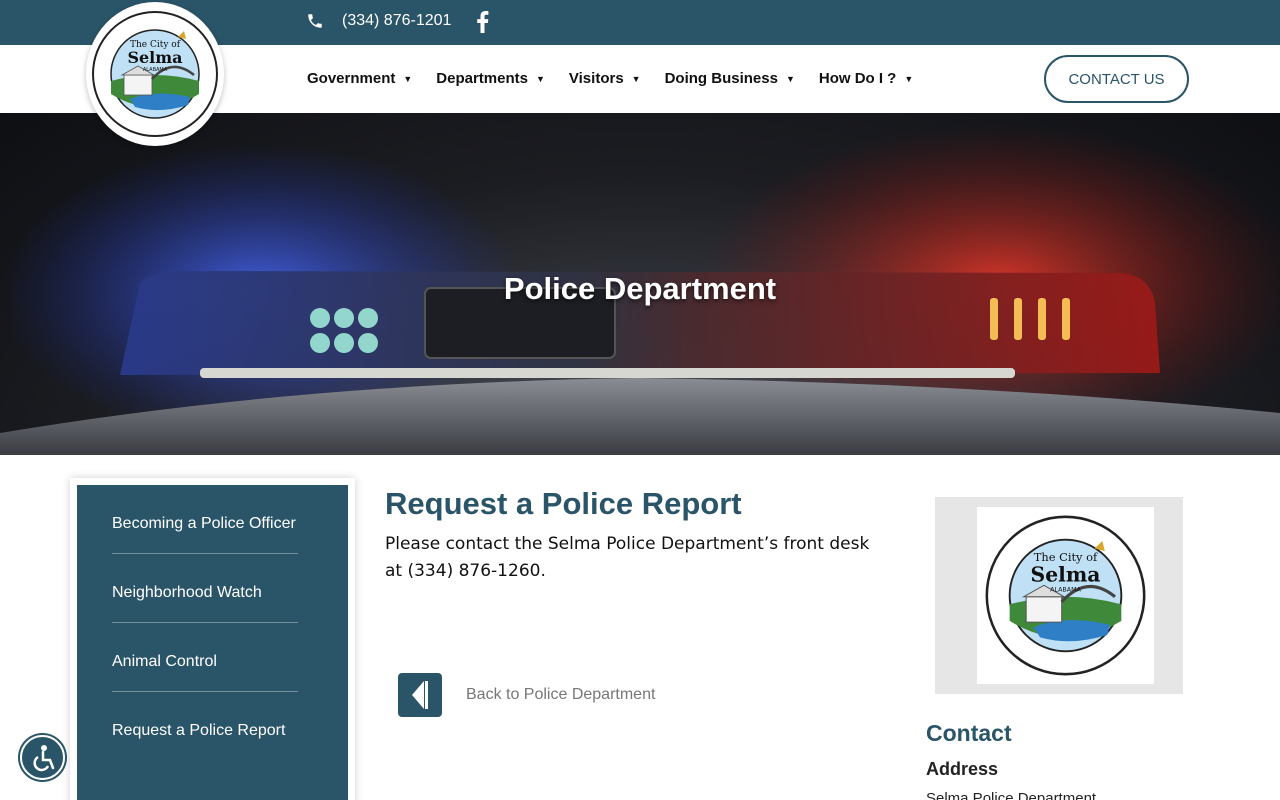  Describe the element at coordinates (351, 78) in the screenshot. I see `nav-label: Government` at that location.